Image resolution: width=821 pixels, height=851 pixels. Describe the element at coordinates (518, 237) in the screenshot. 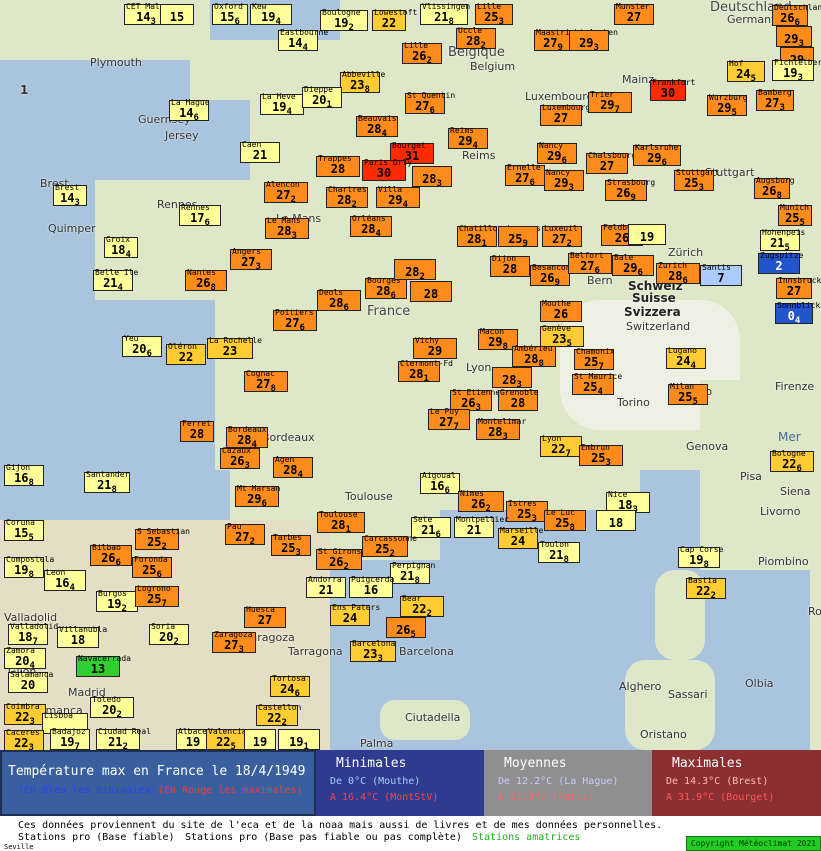

I see `station-box: 259` at that location.